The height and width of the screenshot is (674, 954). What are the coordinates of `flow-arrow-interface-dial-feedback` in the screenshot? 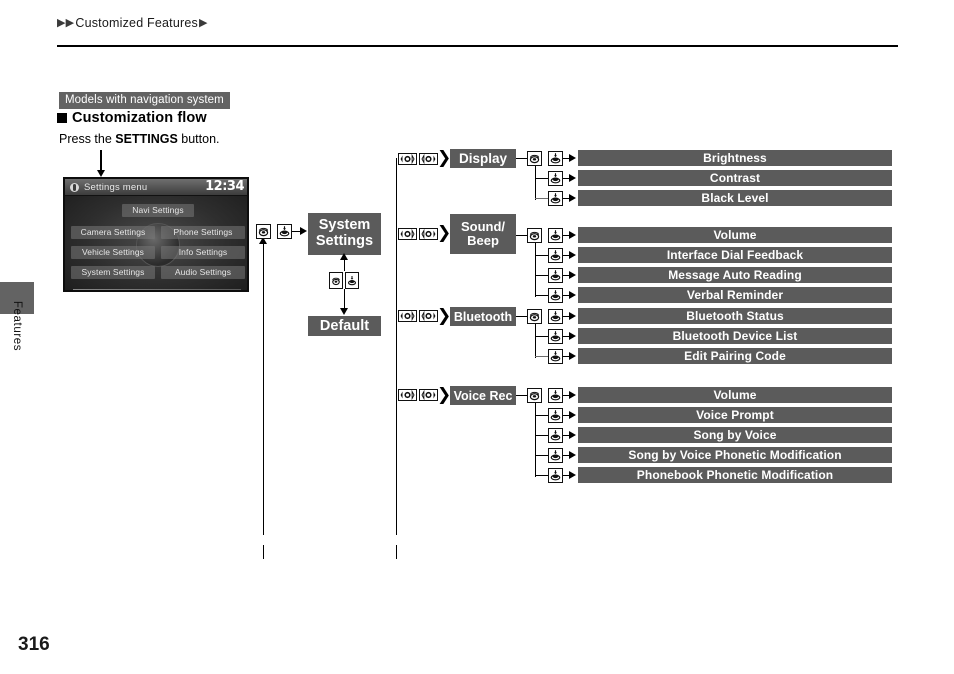 It's located at (572, 255).